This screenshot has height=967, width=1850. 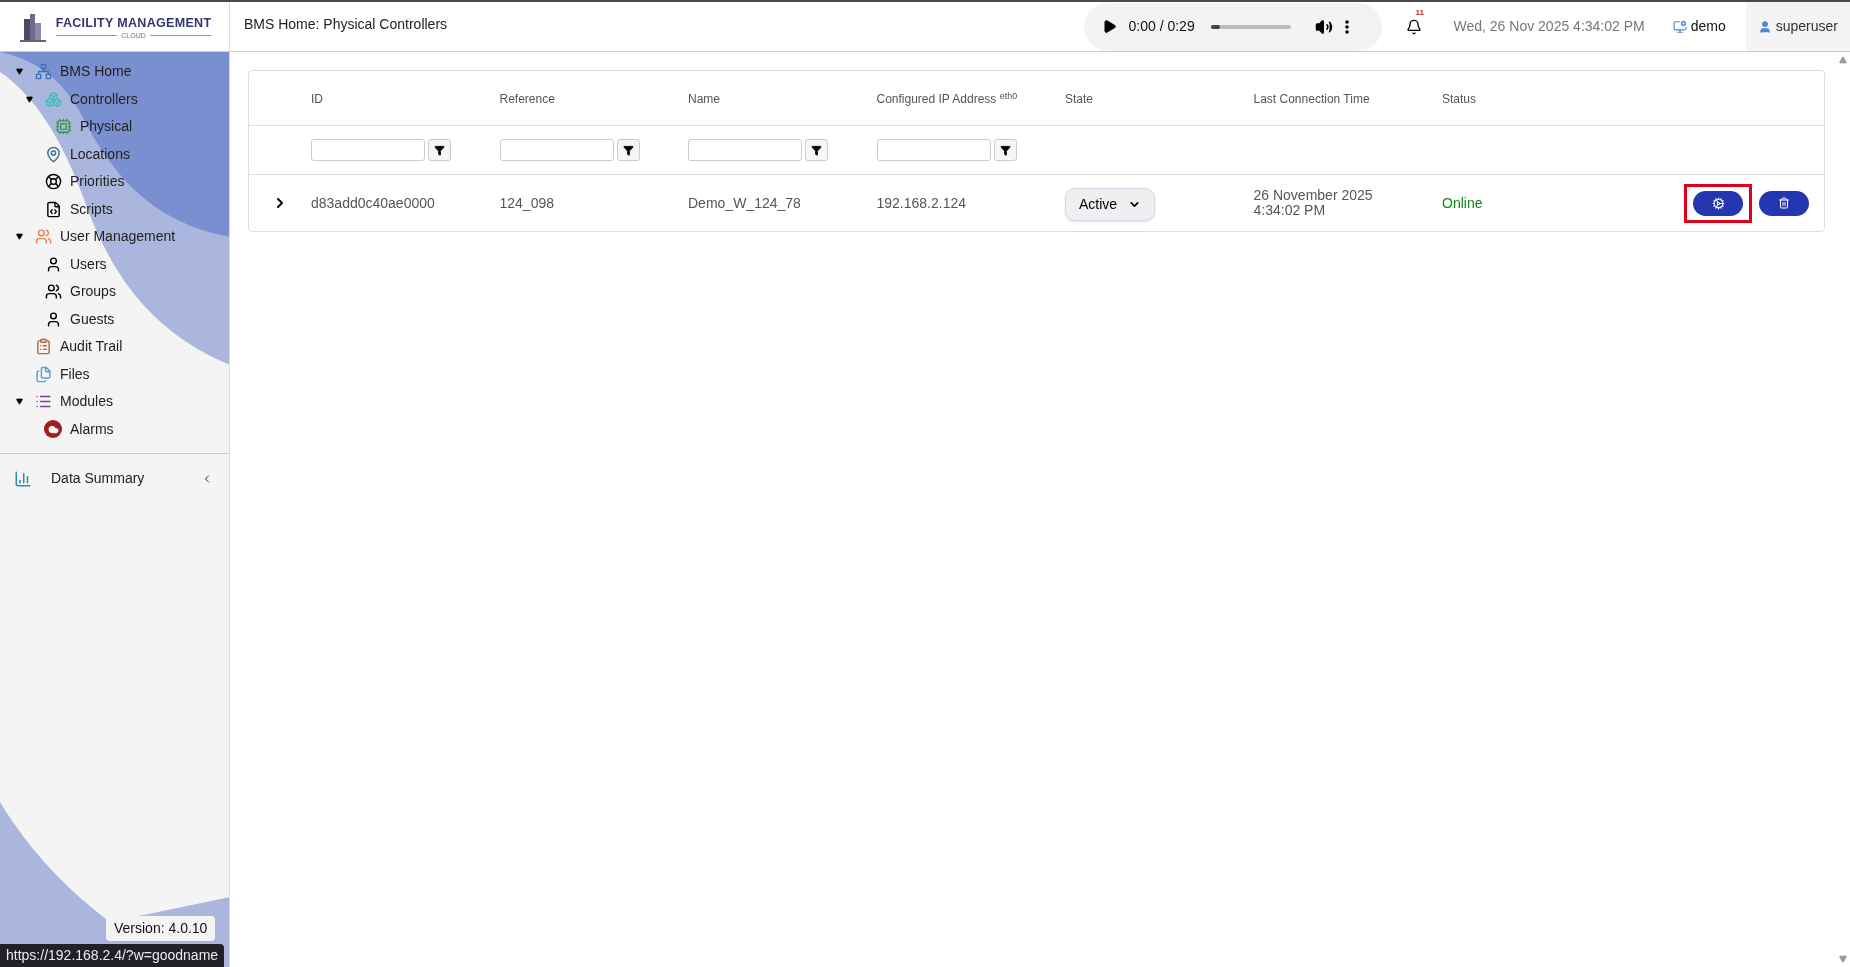 I want to click on date-time: Wed, 26 Nov 2025 4:34:02 PM, so click(x=1549, y=26).